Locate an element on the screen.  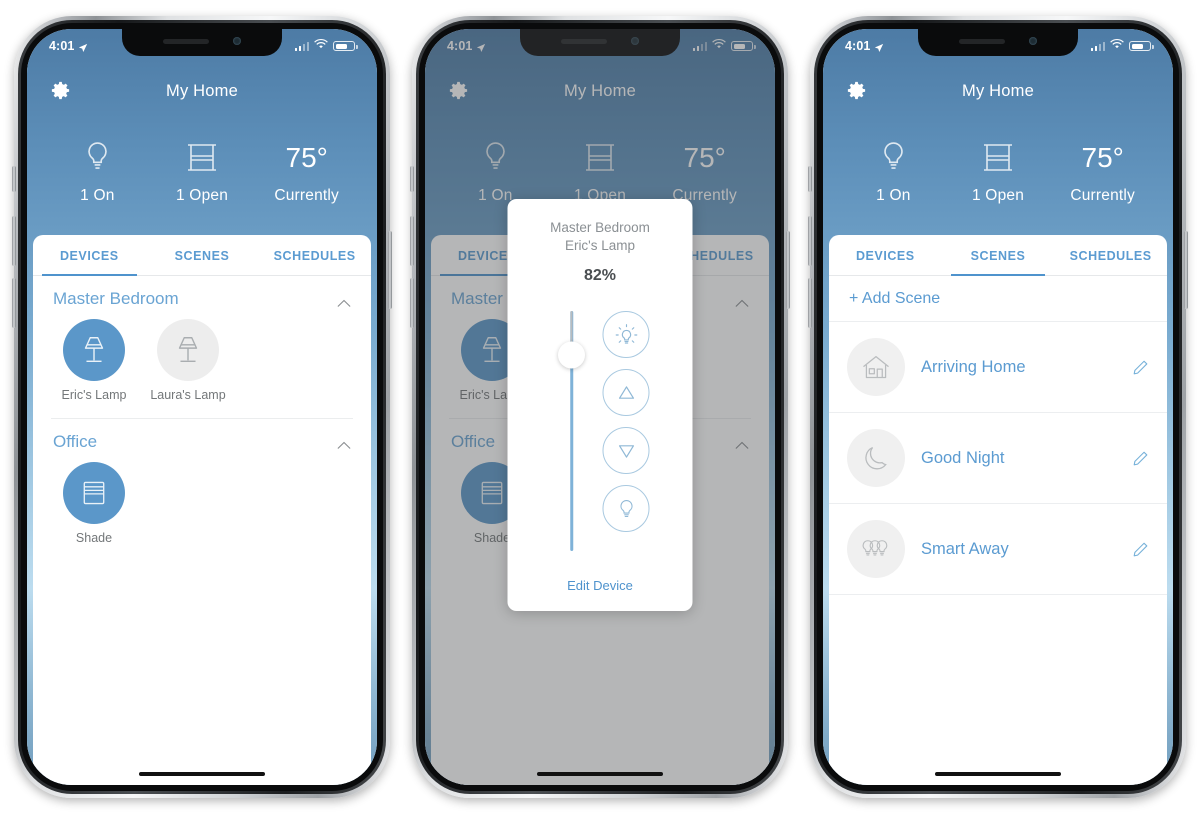
triangle-up-icon is located at coordinates (626, 393).